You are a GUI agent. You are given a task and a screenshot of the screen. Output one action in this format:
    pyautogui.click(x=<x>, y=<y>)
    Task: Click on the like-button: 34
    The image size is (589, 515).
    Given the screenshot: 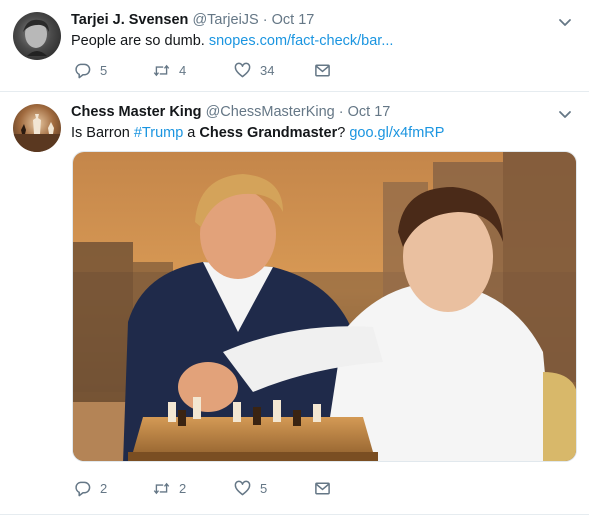 What is the action you would take?
    pyautogui.click(x=274, y=70)
    